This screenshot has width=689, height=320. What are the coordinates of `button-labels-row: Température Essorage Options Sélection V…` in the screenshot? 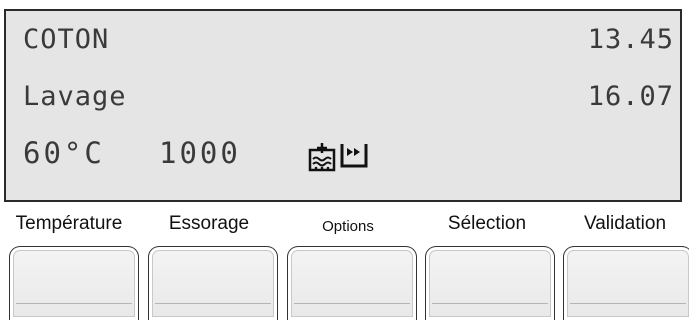 It's located at (344, 225).